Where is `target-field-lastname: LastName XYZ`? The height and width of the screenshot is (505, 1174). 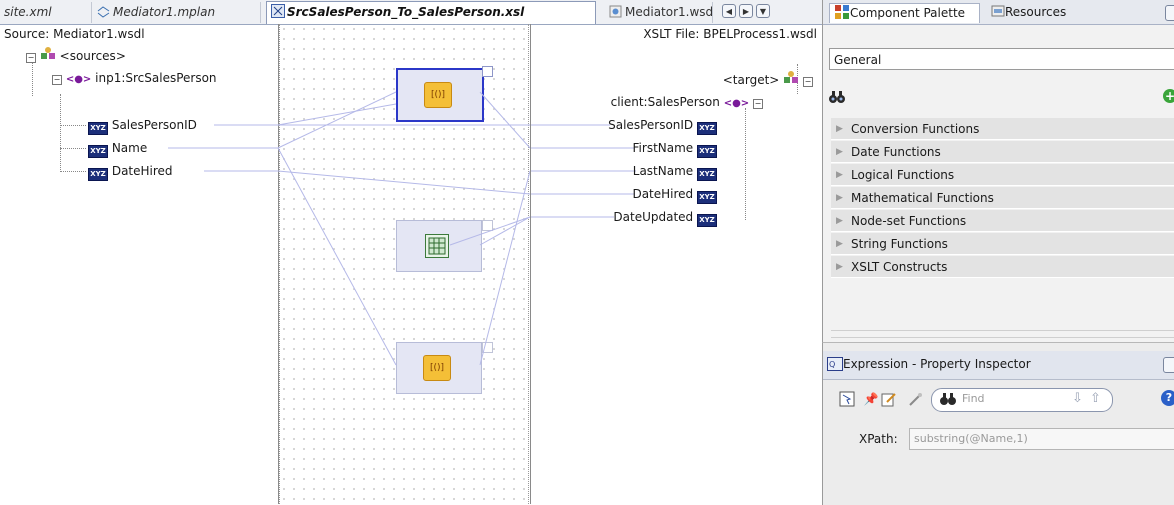 target-field-lastname: LastName XYZ is located at coordinates (674, 171).